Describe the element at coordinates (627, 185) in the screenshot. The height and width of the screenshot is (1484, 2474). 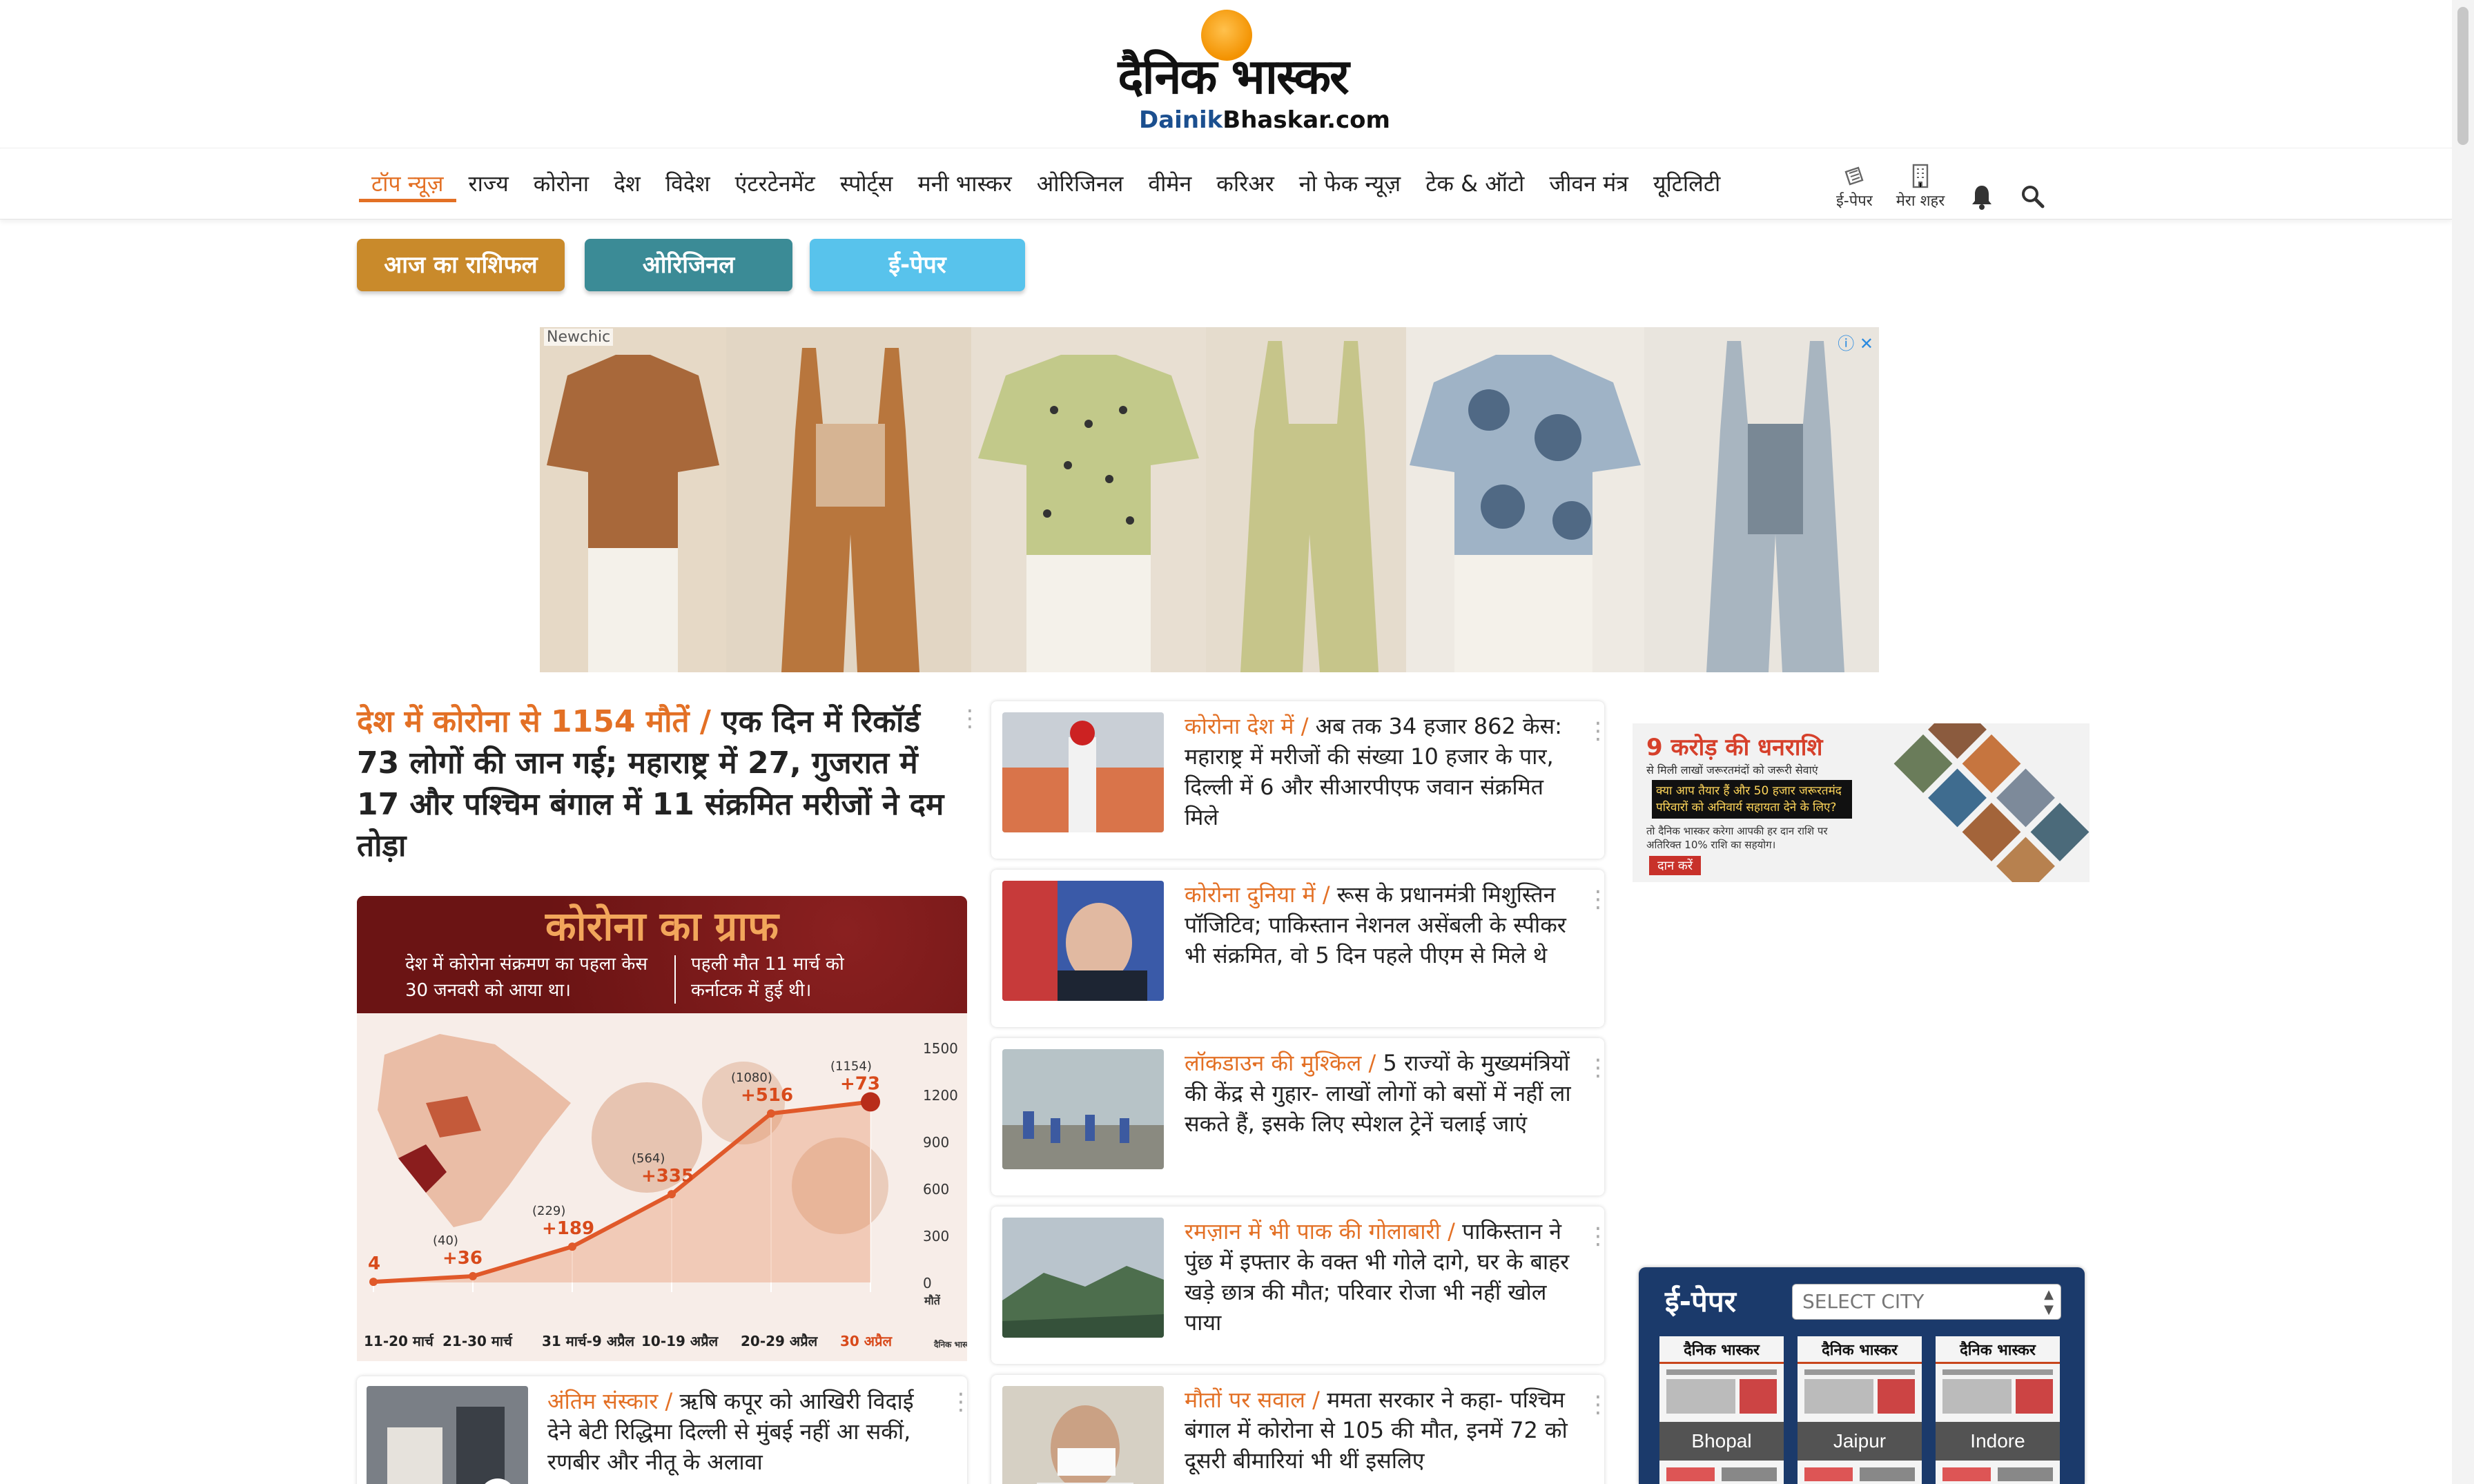
I see `nav-item: देश` at that location.